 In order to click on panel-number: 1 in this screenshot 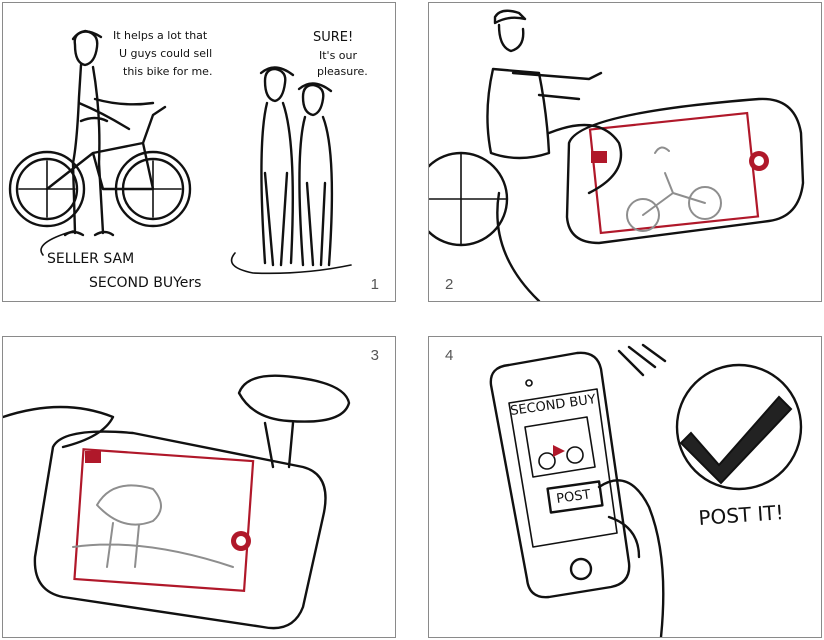, I will do `click(374, 284)`.